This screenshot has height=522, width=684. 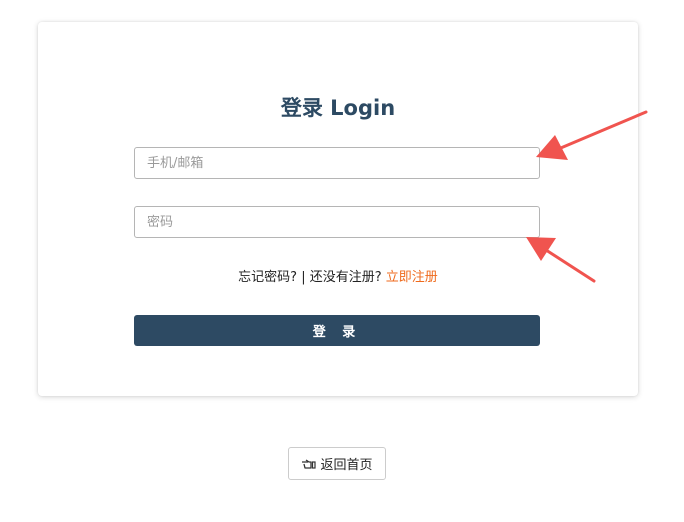 I want to click on back-home-button: 返回首页, so click(x=337, y=463).